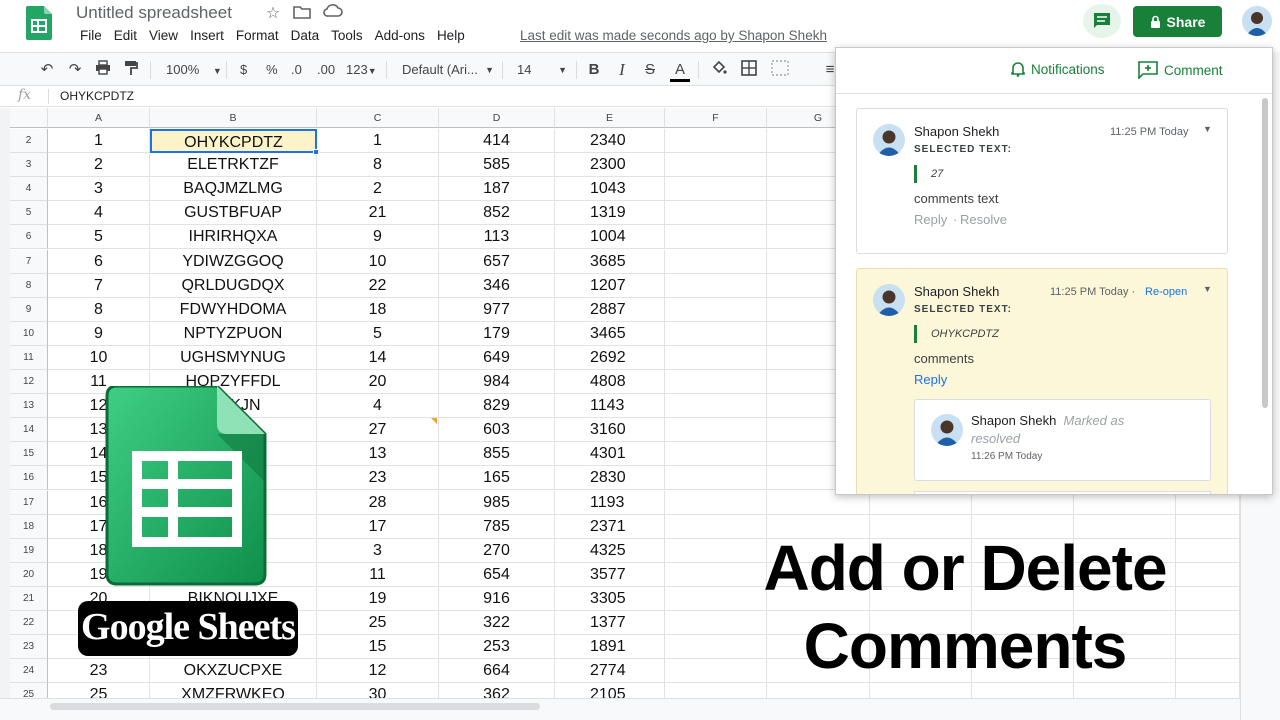  Describe the element at coordinates (326, 70) in the screenshot. I see `increase-decimal-button: .00` at that location.